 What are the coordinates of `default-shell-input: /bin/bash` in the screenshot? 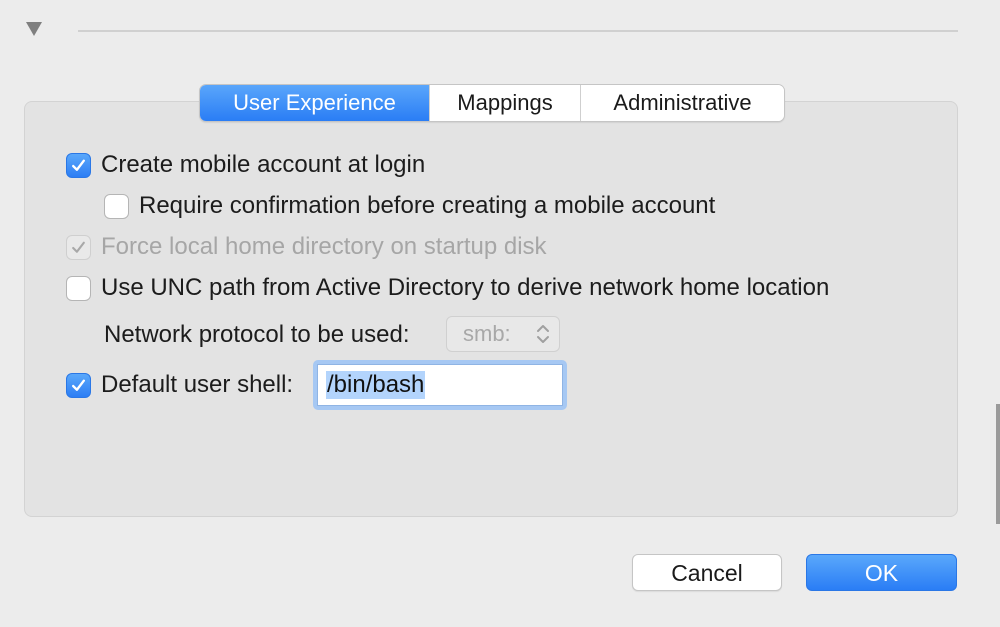 It's located at (440, 385).